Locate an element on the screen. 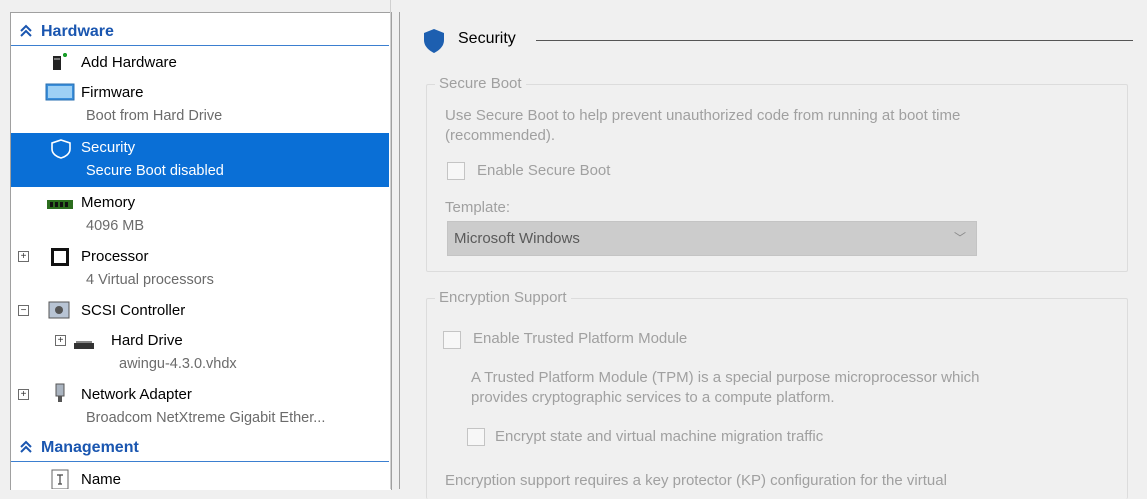 Image resolution: width=1147 pixels, height=499 pixels. category-management-label: Management is located at coordinates (90, 447).